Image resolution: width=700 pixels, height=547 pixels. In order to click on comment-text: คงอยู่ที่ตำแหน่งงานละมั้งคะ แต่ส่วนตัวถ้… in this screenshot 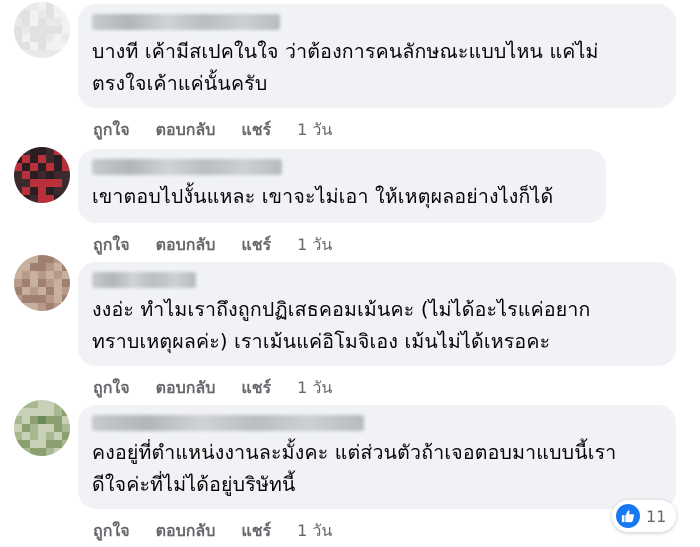, I will do `click(354, 468)`.